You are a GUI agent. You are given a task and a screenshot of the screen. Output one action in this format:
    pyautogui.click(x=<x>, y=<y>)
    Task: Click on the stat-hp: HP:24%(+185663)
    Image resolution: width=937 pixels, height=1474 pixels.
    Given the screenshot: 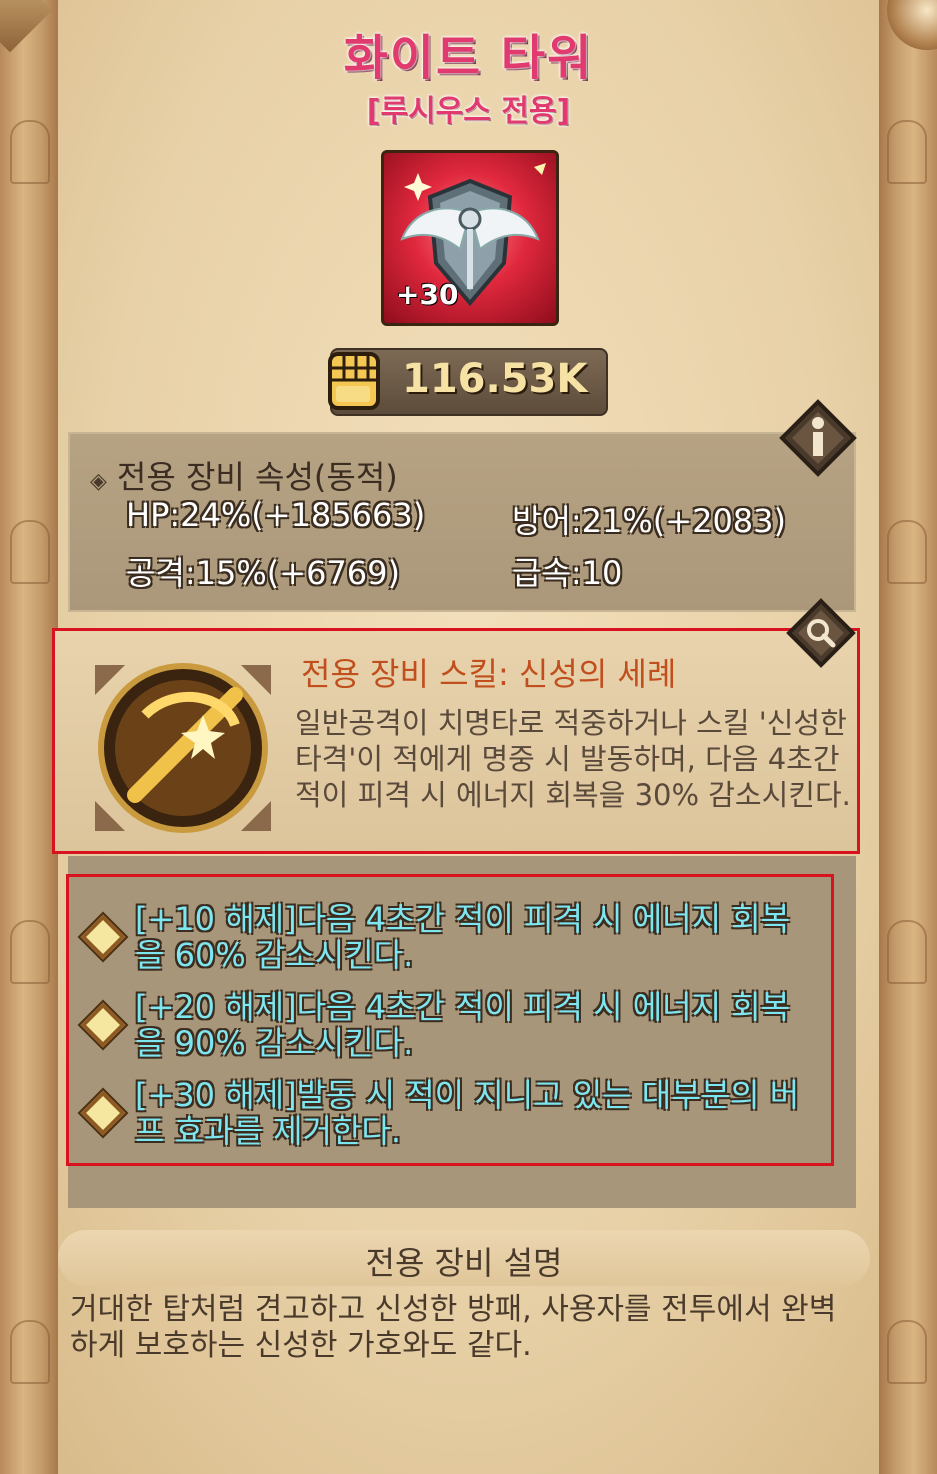 What is the action you would take?
    pyautogui.click(x=276, y=515)
    